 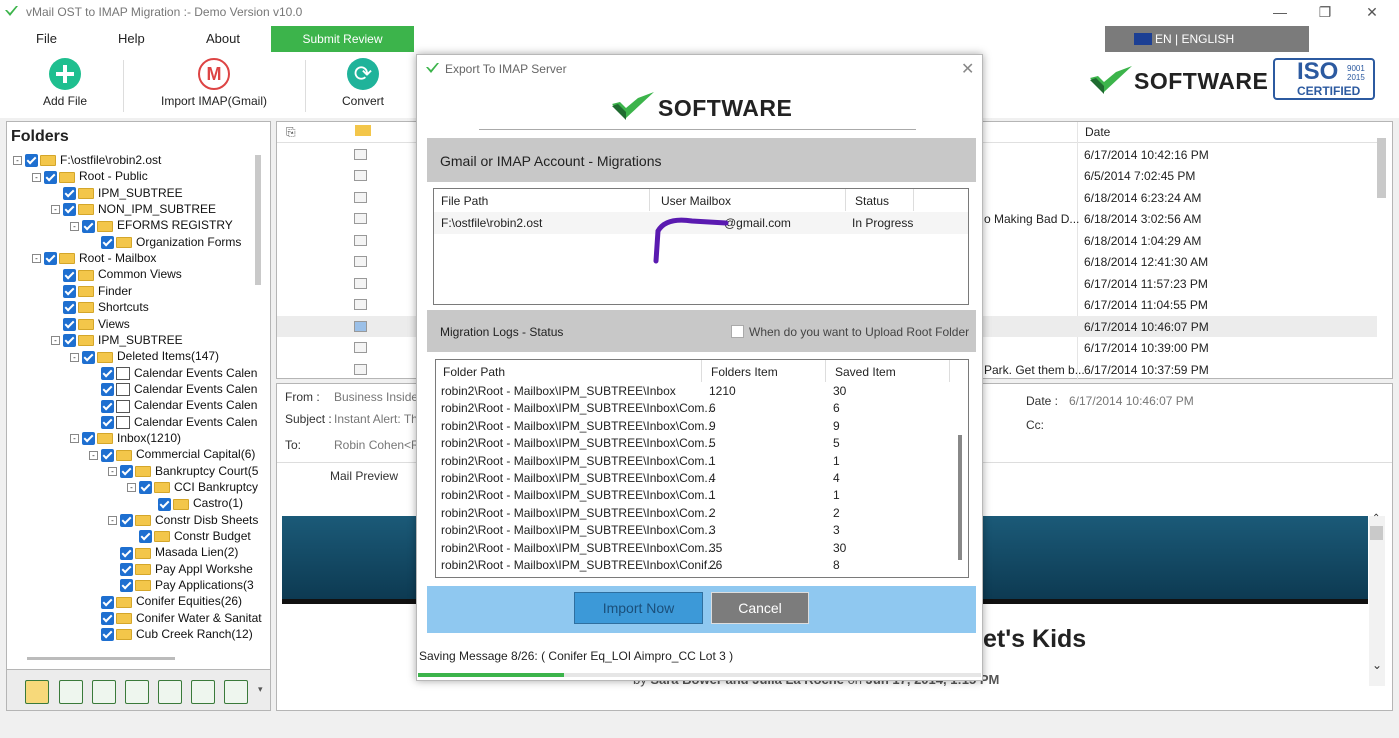 What do you see at coordinates (165, 243) in the screenshot?
I see `folder-tree-item: Organization Forms` at bounding box center [165, 243].